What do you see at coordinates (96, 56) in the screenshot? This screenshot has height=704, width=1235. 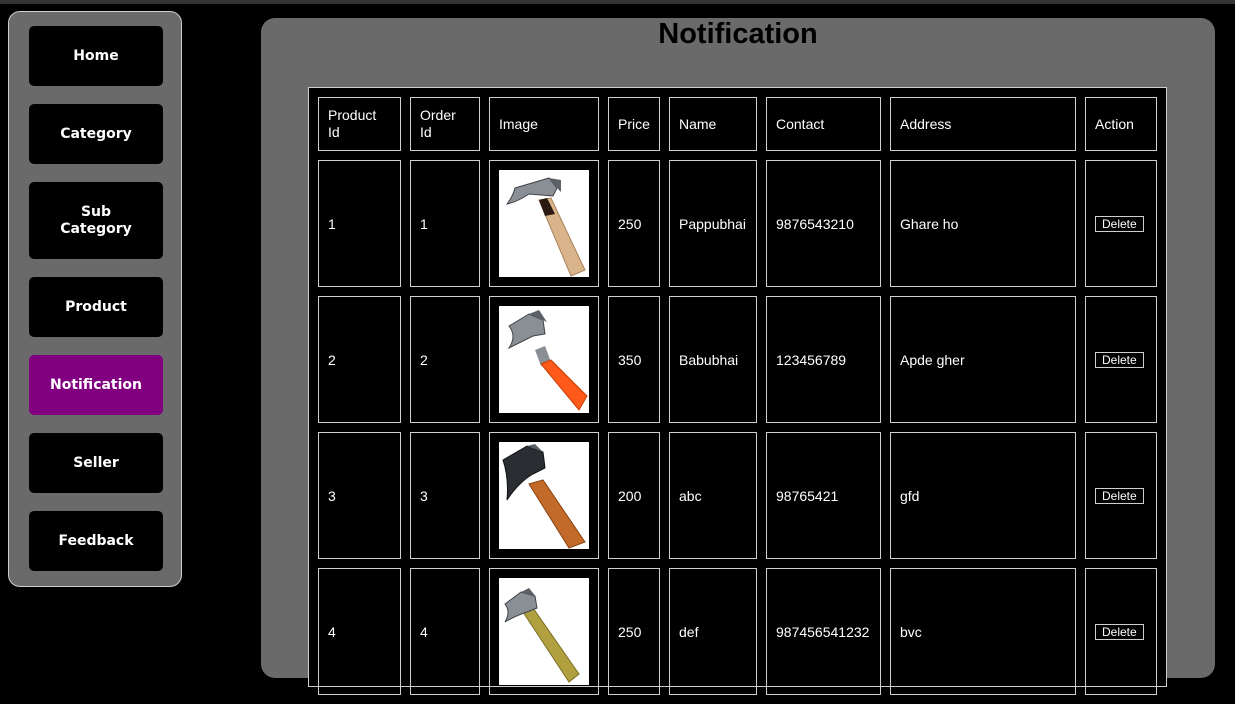 I see `nav-home-button: Home` at bounding box center [96, 56].